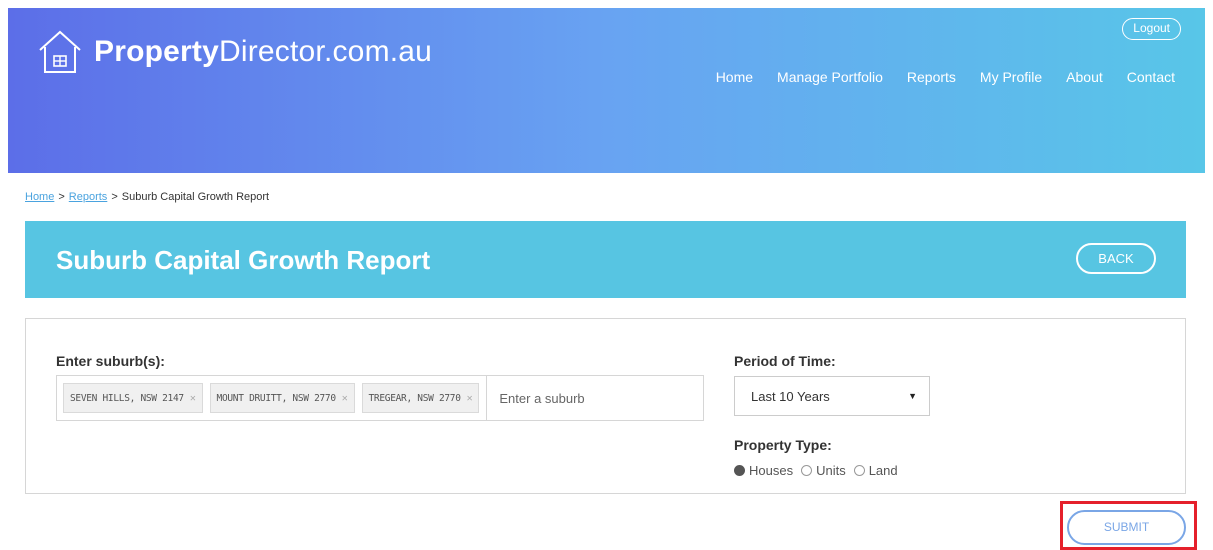  Describe the element at coordinates (561, 398) in the screenshot. I see `suburb-input` at that location.